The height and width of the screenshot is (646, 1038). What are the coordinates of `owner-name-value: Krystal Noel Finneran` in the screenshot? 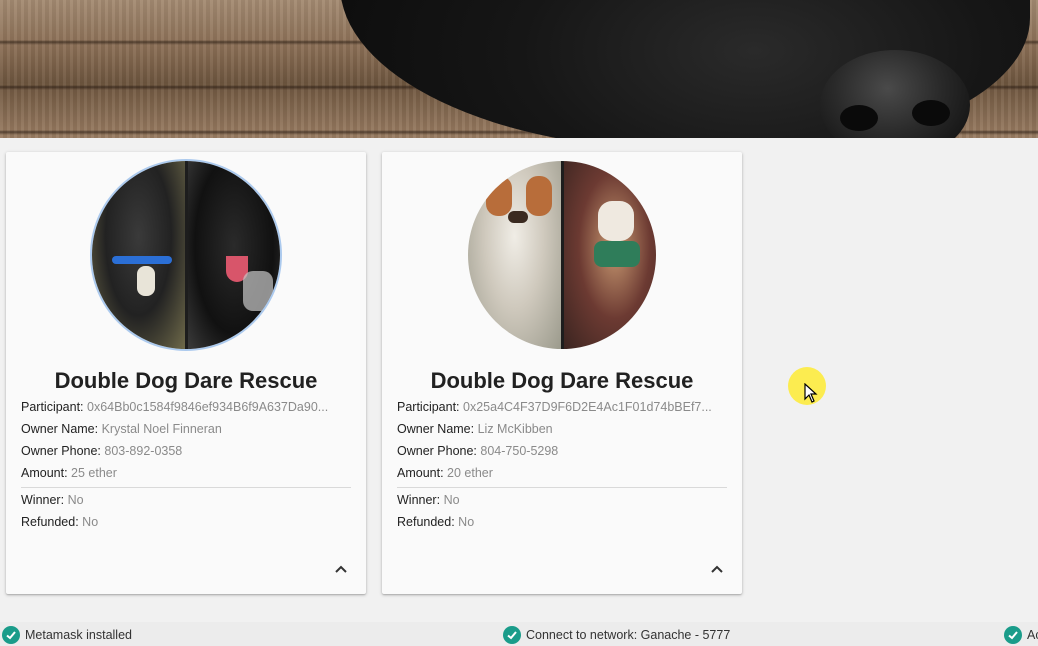 It's located at (161, 429).